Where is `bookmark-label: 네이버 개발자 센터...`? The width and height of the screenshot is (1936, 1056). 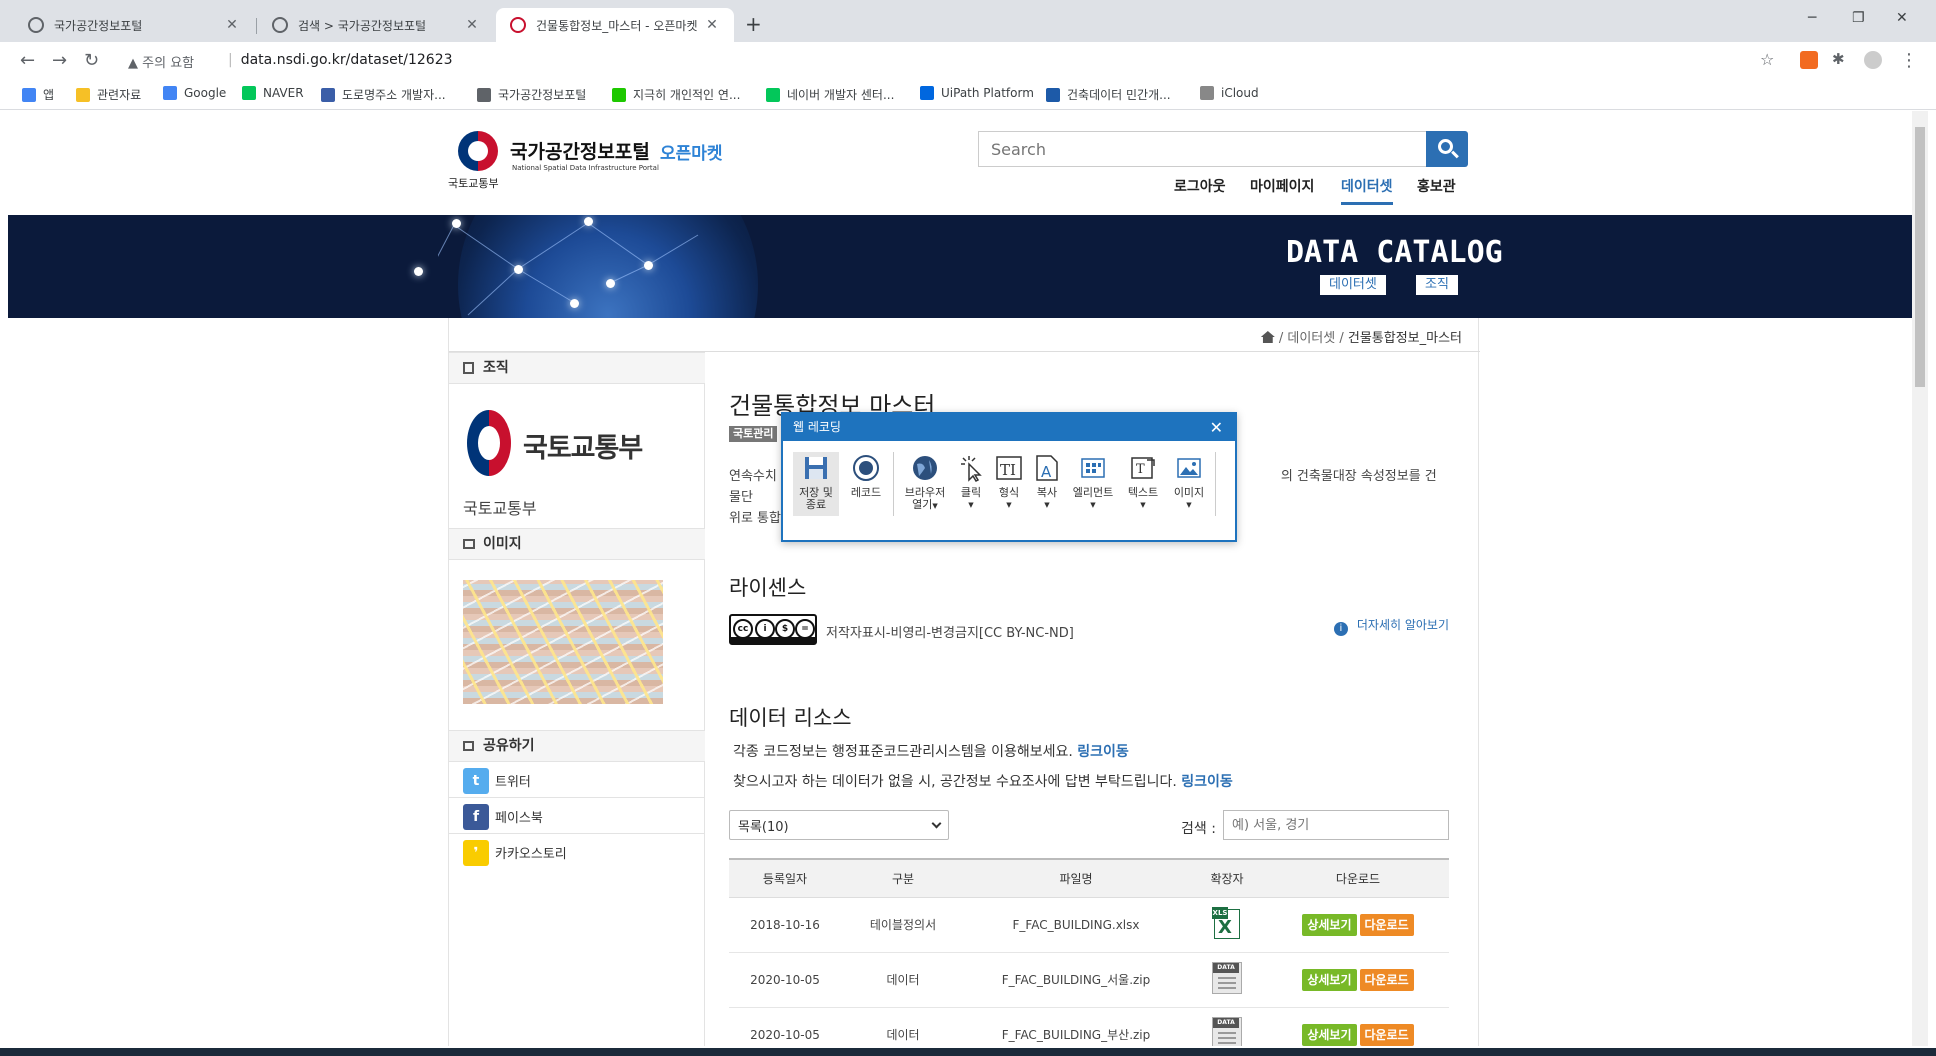
bookmark-label: 네이버 개발자 센터... is located at coordinates (841, 95).